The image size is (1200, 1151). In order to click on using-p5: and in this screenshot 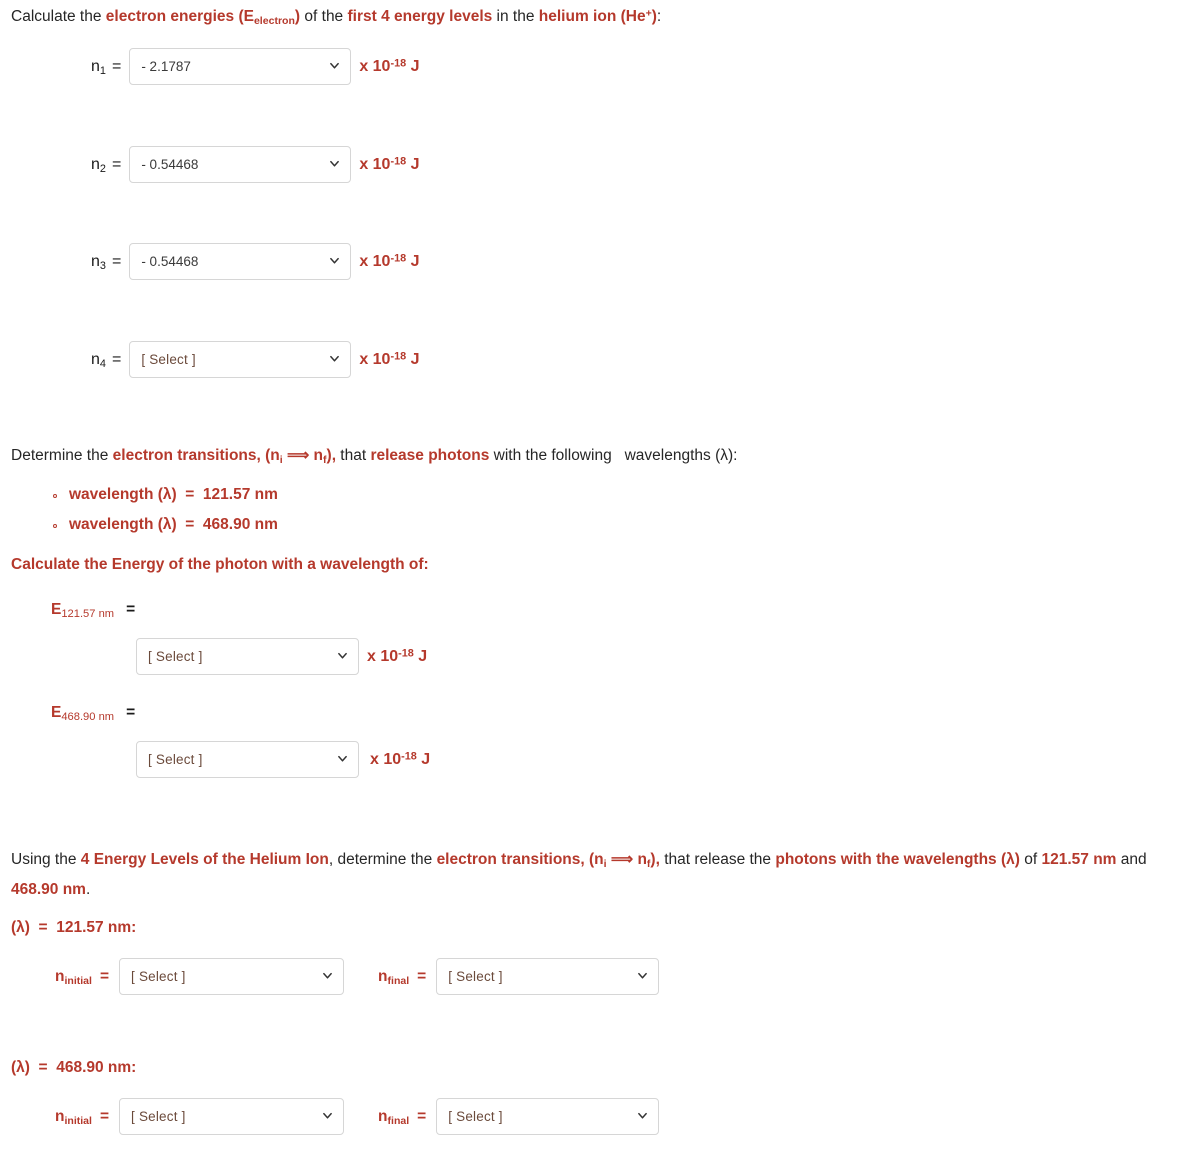, I will do `click(1131, 859)`.